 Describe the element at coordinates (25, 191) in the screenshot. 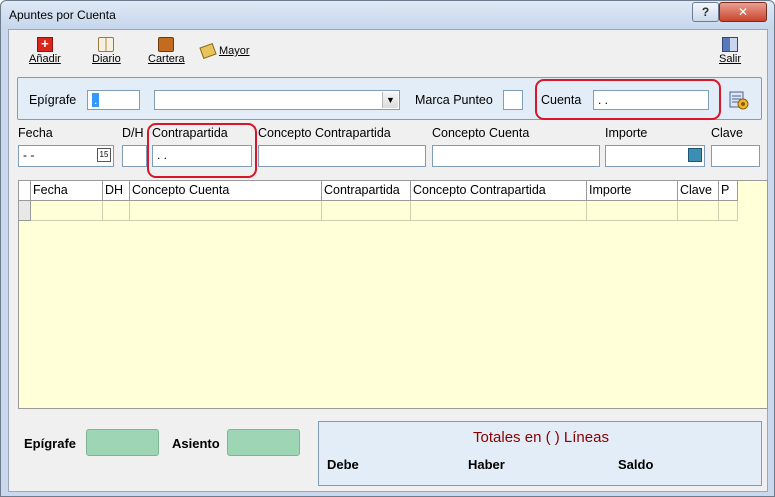

I see `grid-corner` at that location.